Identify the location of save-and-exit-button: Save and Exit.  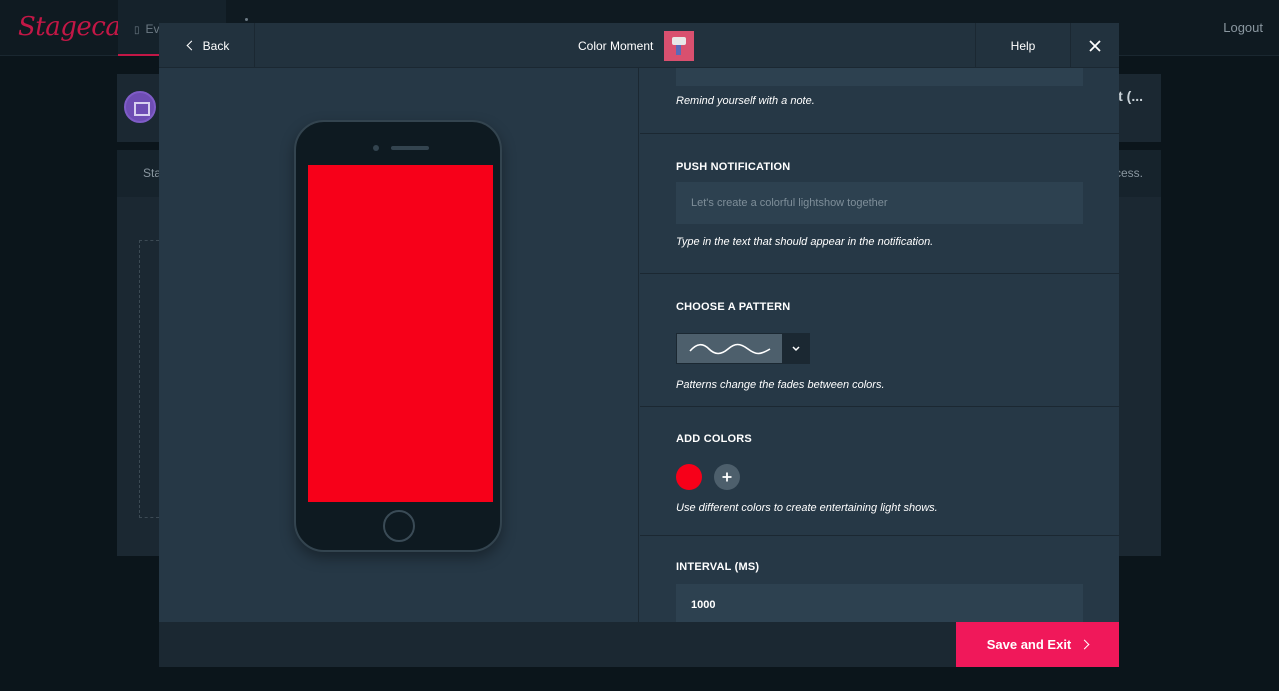
(1037, 644).